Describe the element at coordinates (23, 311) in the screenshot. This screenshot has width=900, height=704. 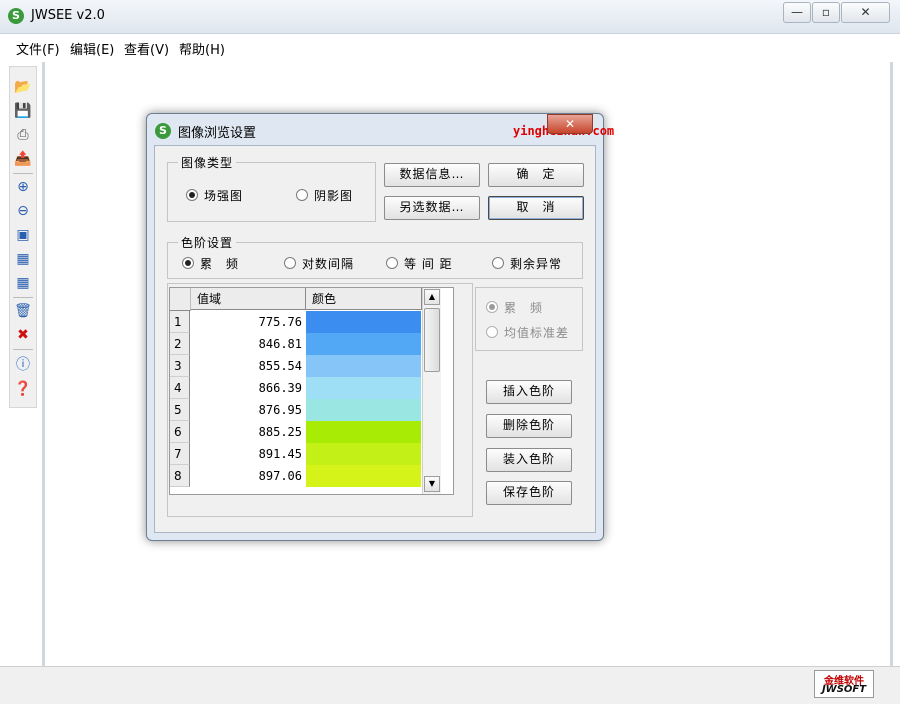
I see `trash-icon: 🗑` at that location.